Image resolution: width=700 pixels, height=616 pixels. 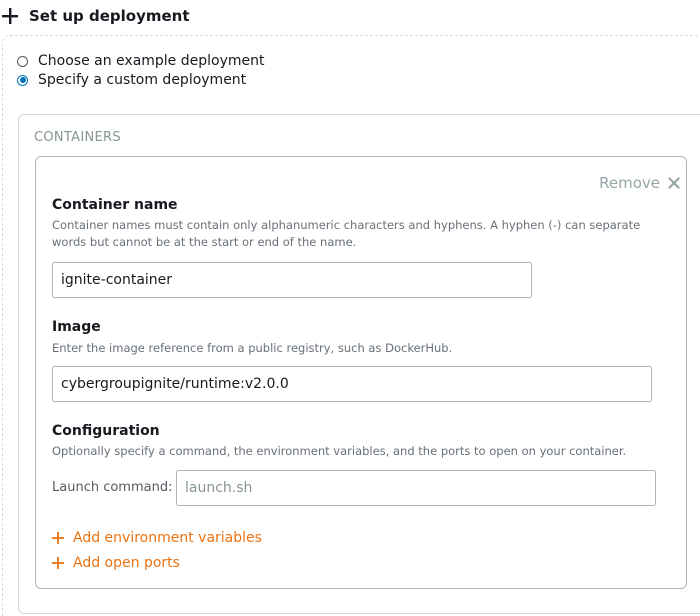 I want to click on close-icon, so click(x=674, y=183).